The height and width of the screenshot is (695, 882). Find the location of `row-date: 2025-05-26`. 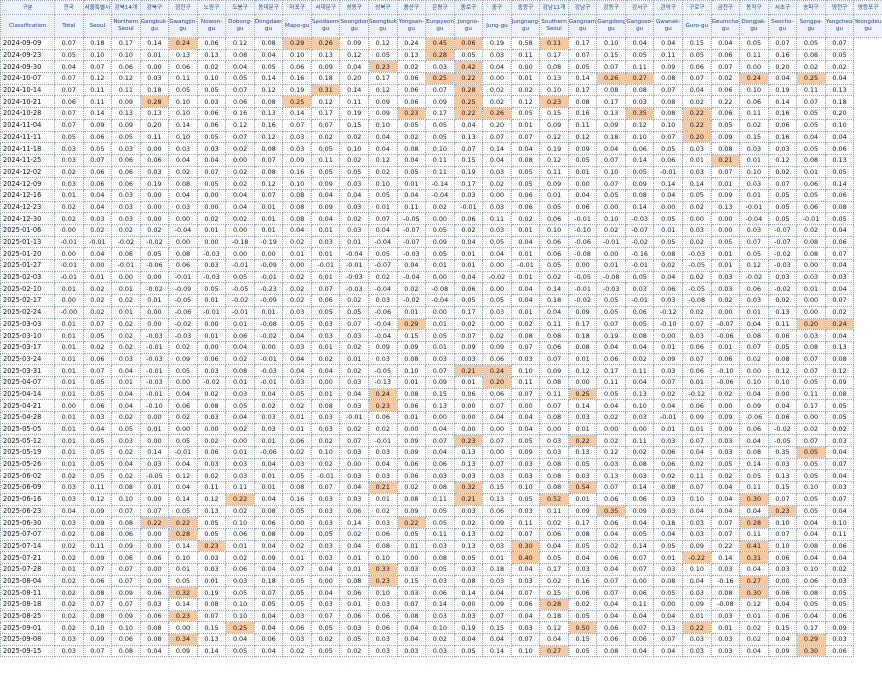

row-date: 2025-05-26 is located at coordinates (27, 464).